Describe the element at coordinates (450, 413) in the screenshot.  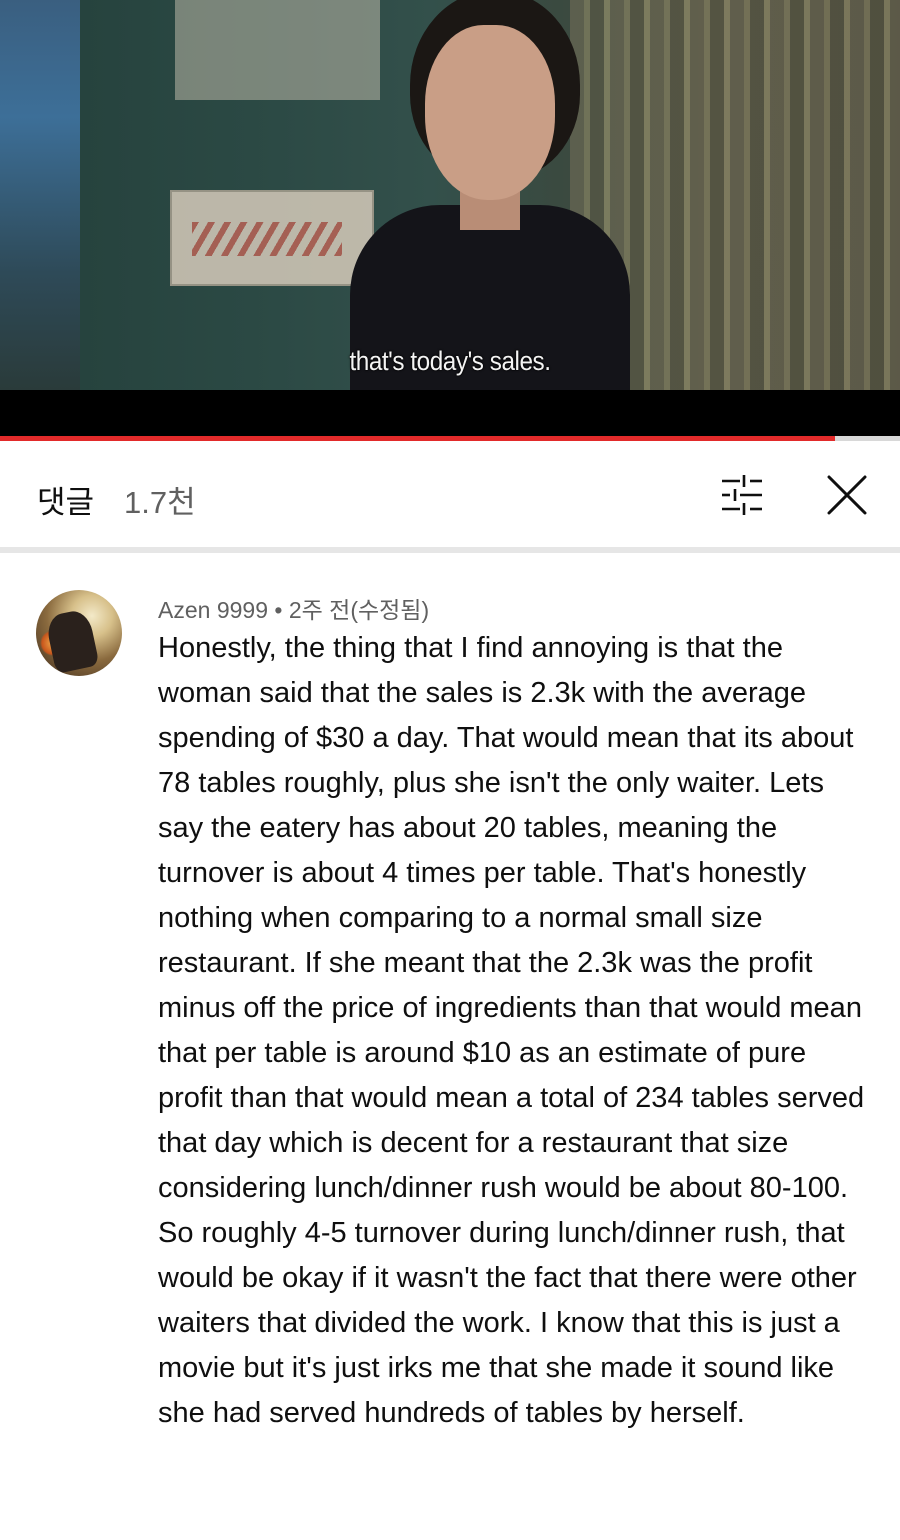
I see `video-letterbox` at that location.